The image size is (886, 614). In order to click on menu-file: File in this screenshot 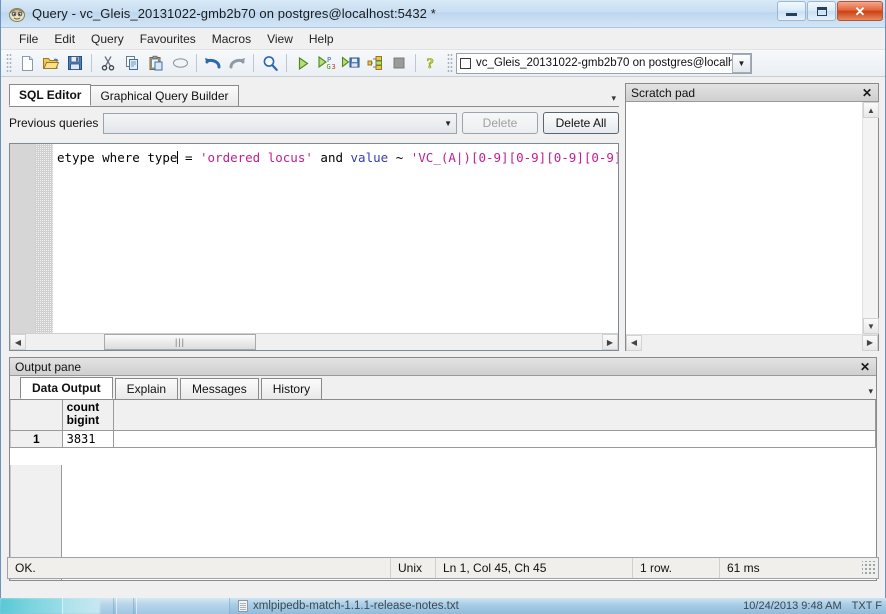, I will do `click(28, 39)`.